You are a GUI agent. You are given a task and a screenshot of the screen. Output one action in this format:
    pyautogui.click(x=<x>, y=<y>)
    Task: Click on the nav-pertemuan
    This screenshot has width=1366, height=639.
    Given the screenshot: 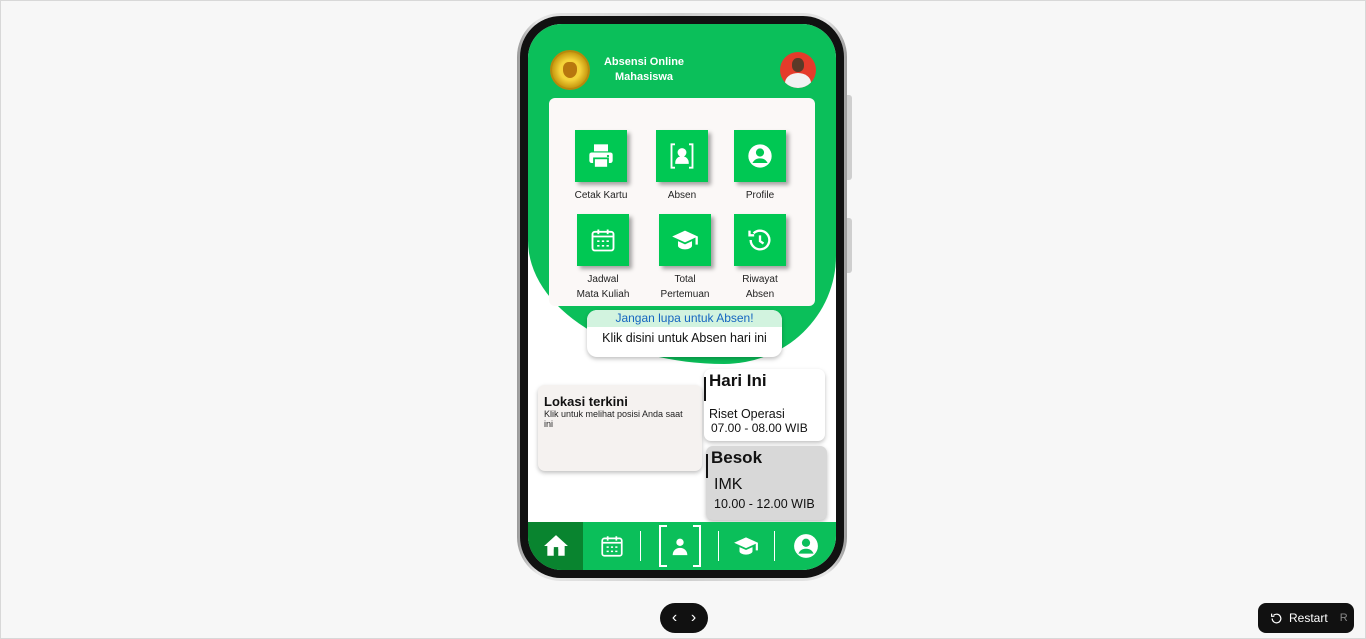 What is the action you would take?
    pyautogui.click(x=746, y=546)
    